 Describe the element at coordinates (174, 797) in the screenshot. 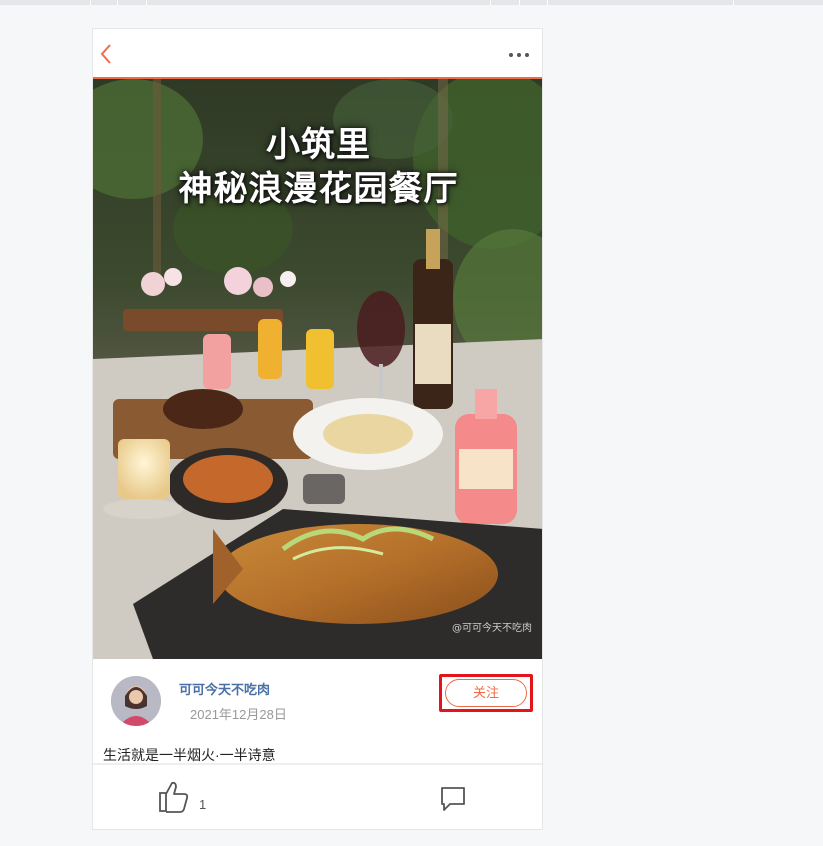

I see `thumbs-up-icon` at that location.